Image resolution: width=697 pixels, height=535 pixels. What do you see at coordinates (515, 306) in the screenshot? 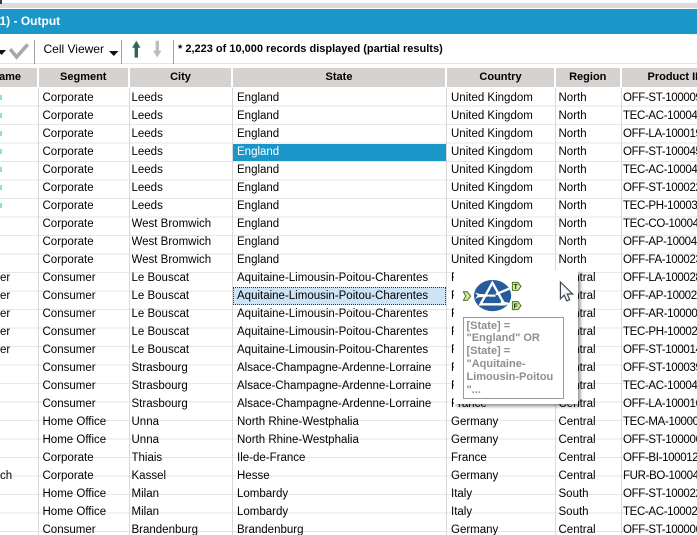
I see `svg-text: F` at bounding box center [515, 306].